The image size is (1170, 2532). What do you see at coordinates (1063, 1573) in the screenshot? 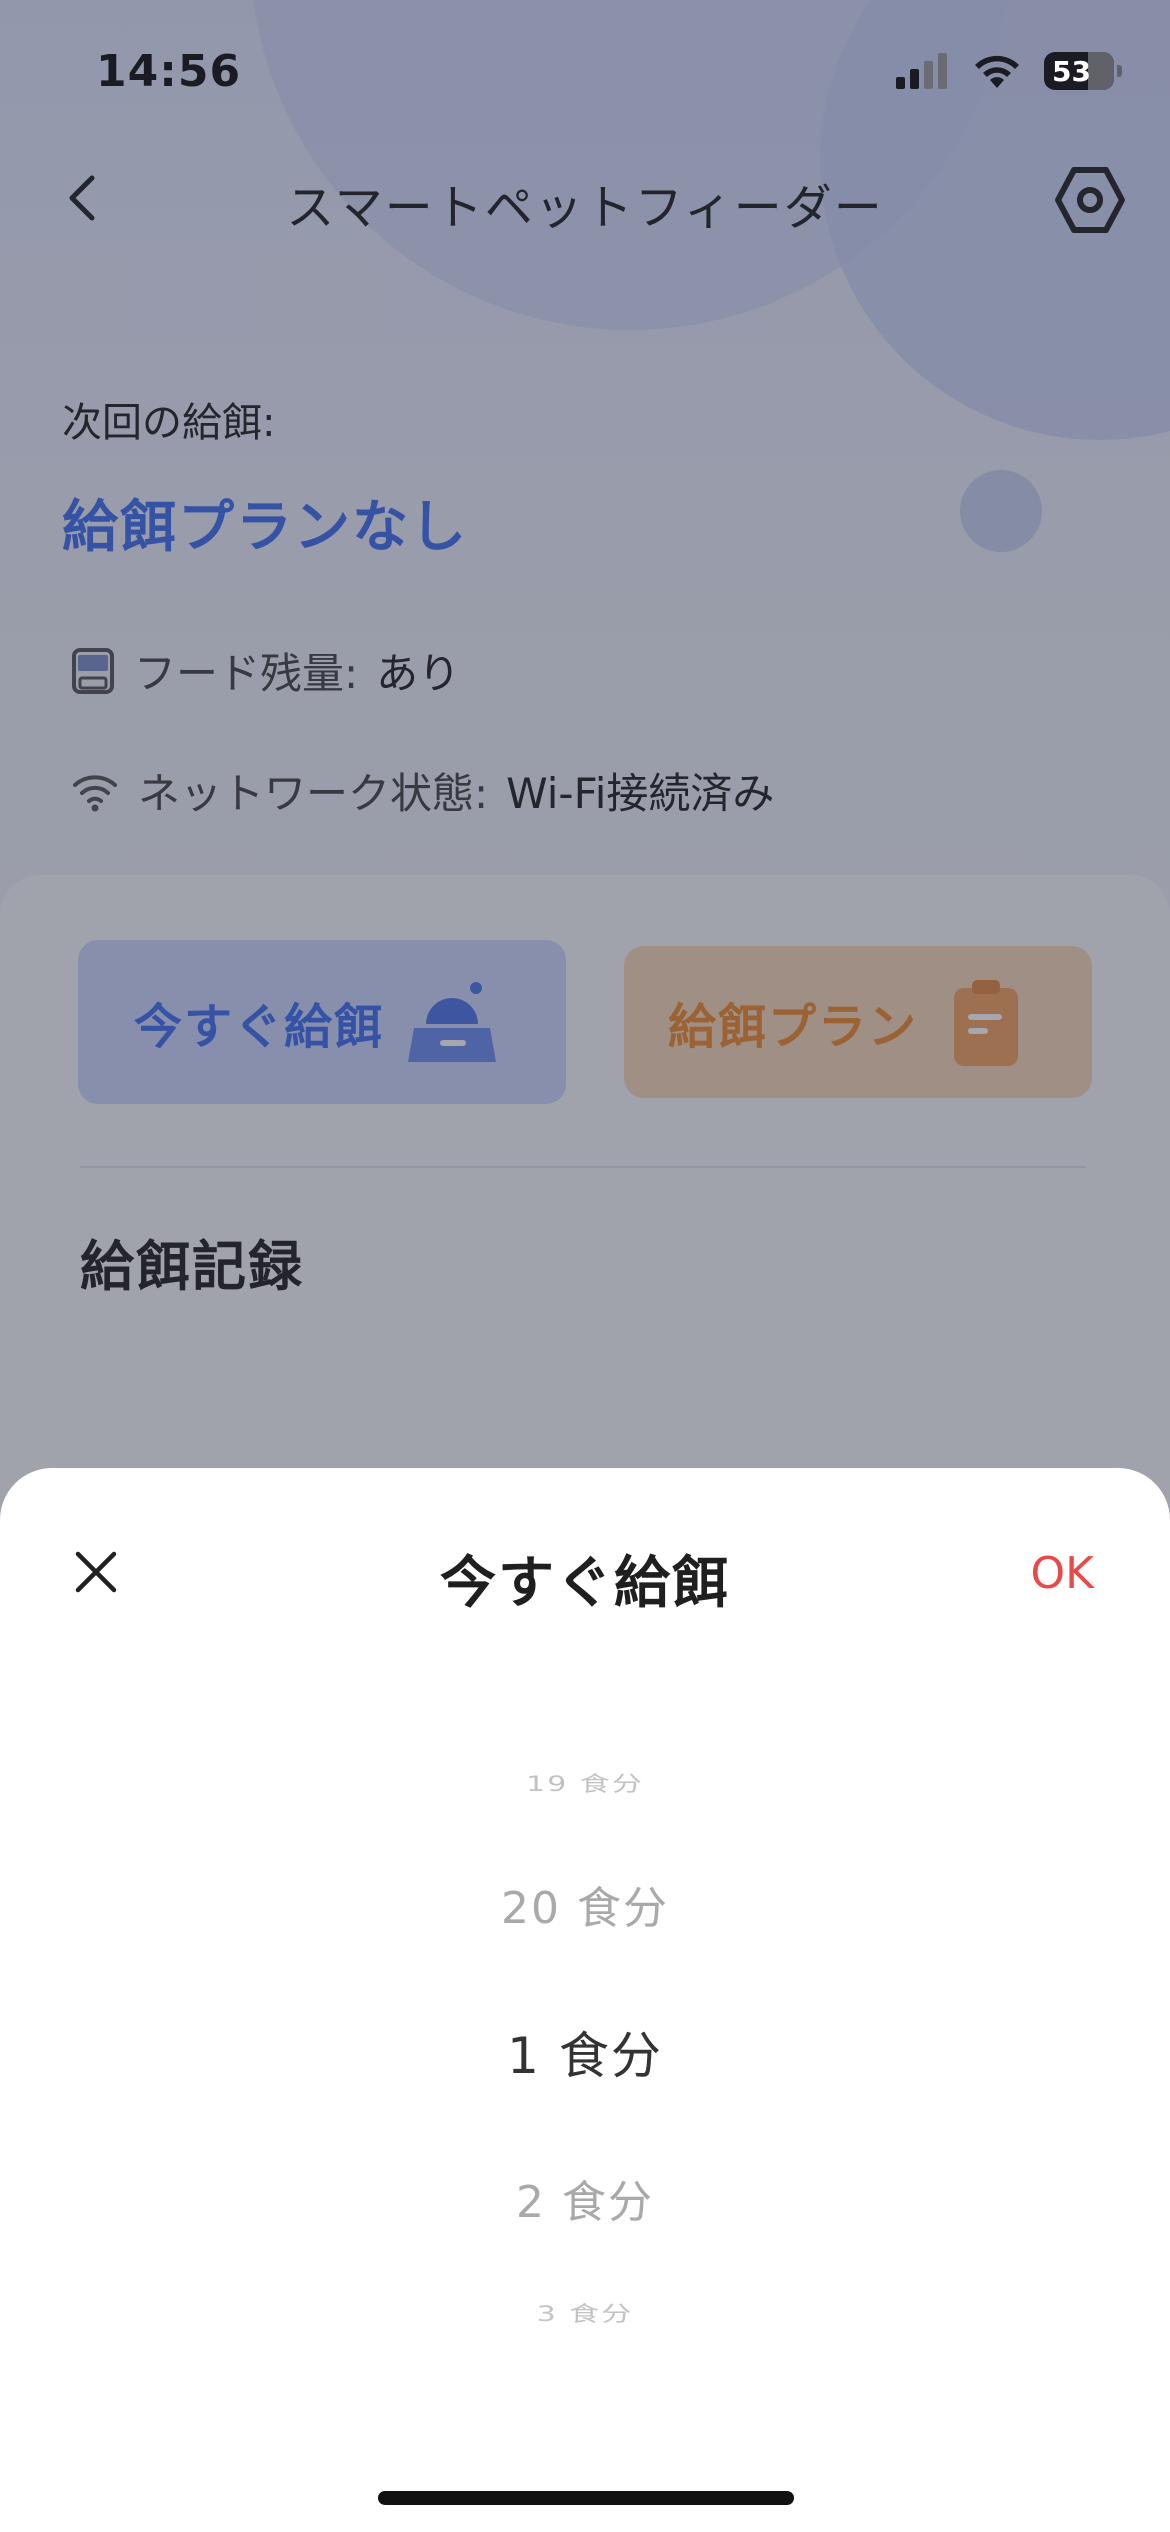
I see `ok-button: OK` at bounding box center [1063, 1573].